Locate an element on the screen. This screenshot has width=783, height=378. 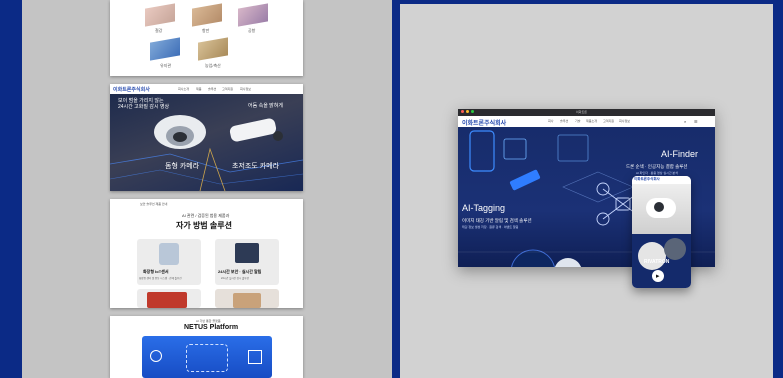
close-window-icon is located at coordinates (462, 111).